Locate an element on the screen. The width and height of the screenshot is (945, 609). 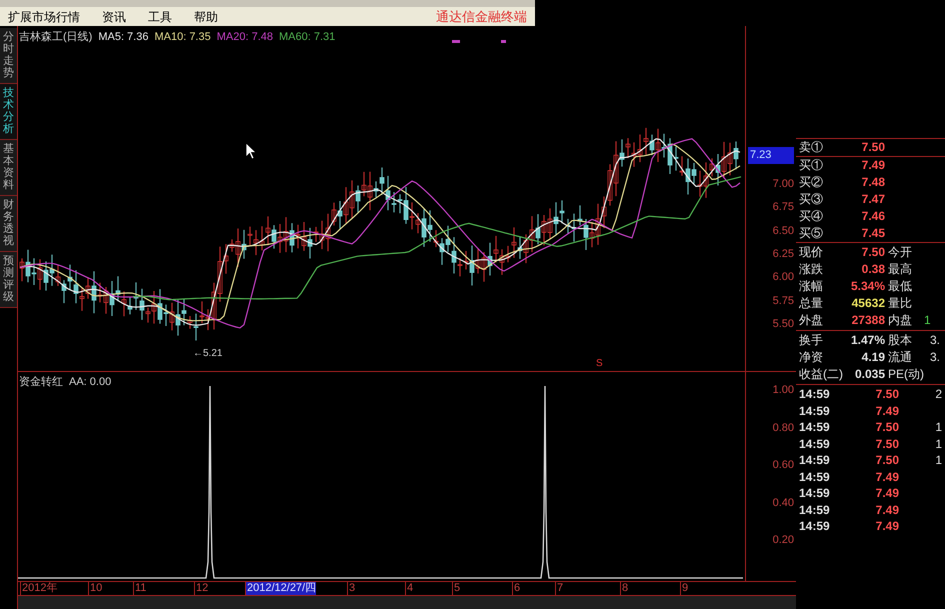
axis-label: 0.40 is located at coordinates (783, 503).